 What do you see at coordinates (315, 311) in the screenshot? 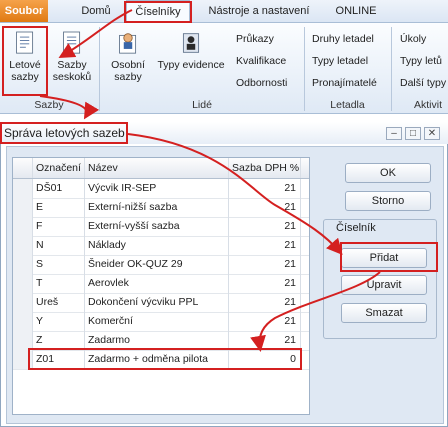
I see `arrow-add-to-row` at bounding box center [315, 311].